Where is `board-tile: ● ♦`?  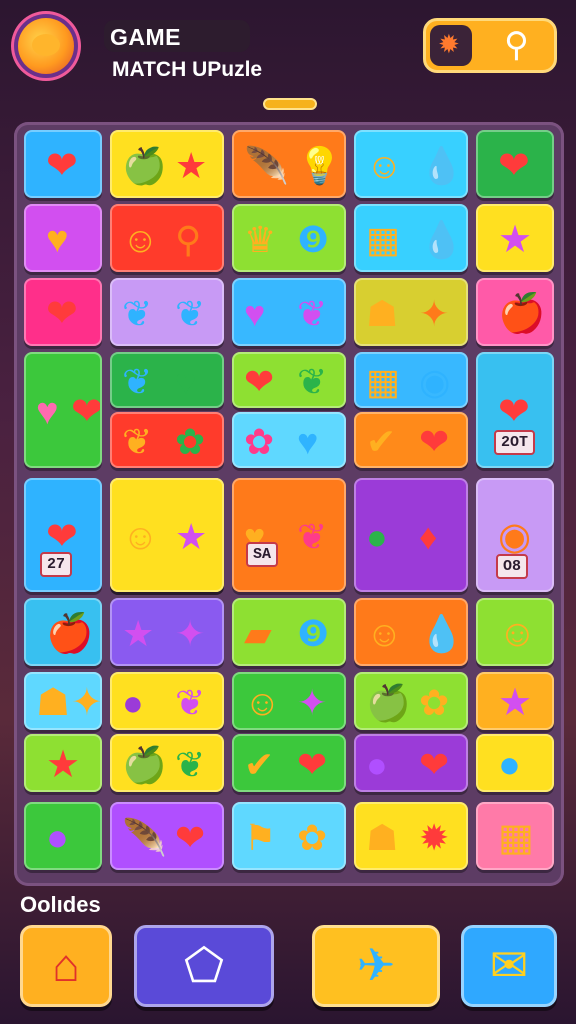
board-tile: ● ♦ is located at coordinates (411, 535).